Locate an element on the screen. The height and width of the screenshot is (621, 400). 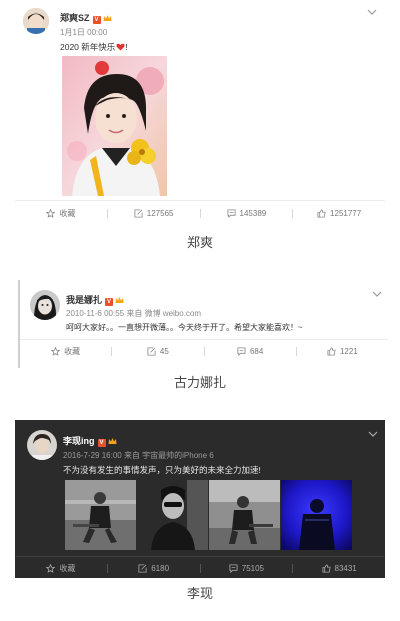
post-meta: 1月1日 00:00 is located at coordinates (84, 32).